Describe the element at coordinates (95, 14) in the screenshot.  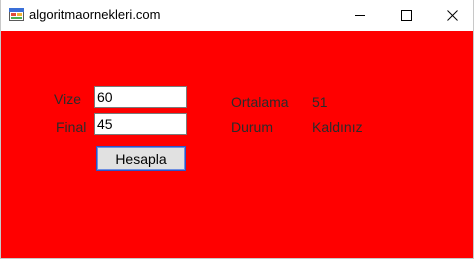
I see `window-title: algoritmaornekleri.com` at that location.